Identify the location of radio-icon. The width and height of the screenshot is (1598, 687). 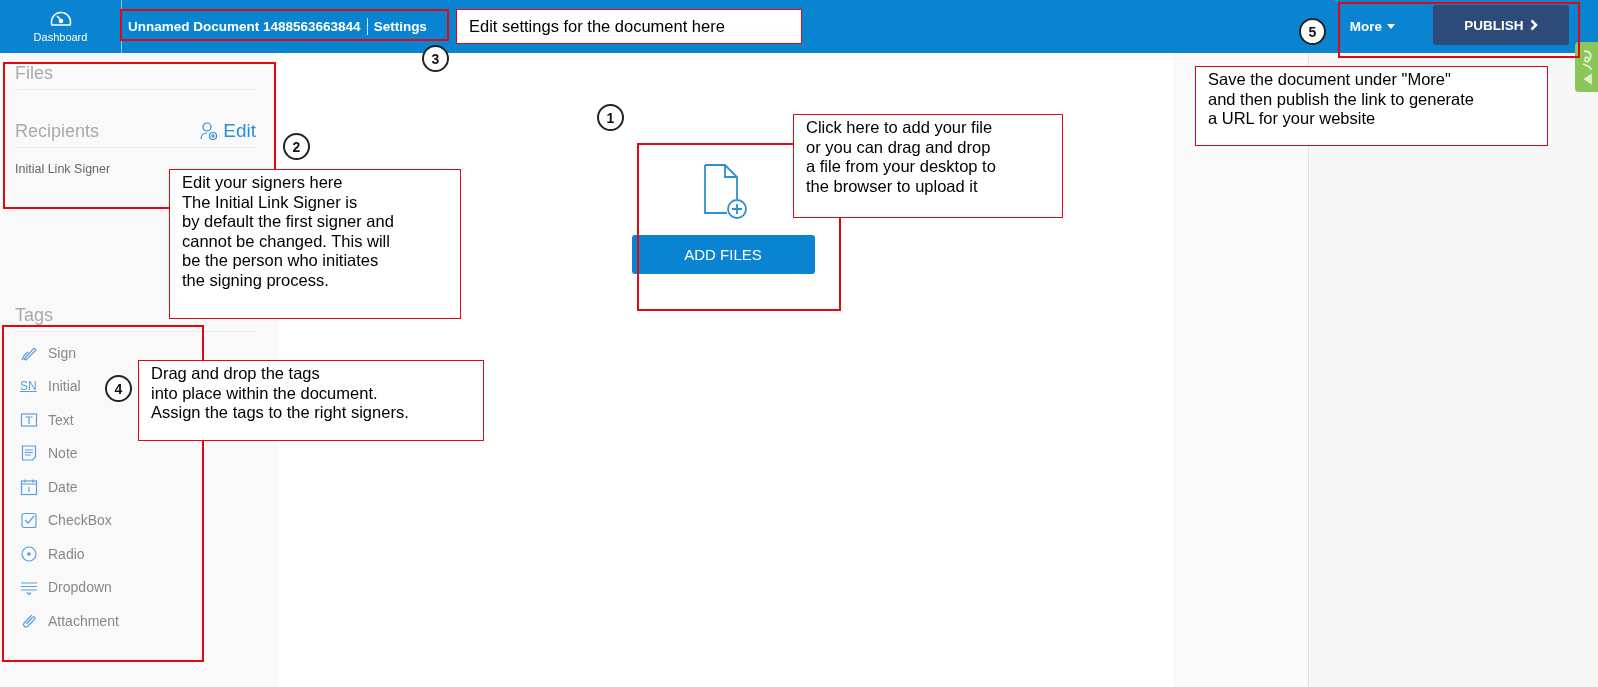
(29, 553).